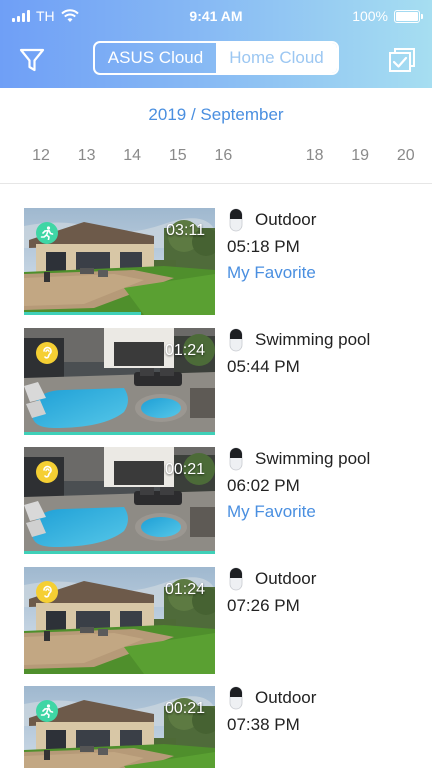 The height and width of the screenshot is (768, 432). I want to click on day-15: 15, so click(178, 156).